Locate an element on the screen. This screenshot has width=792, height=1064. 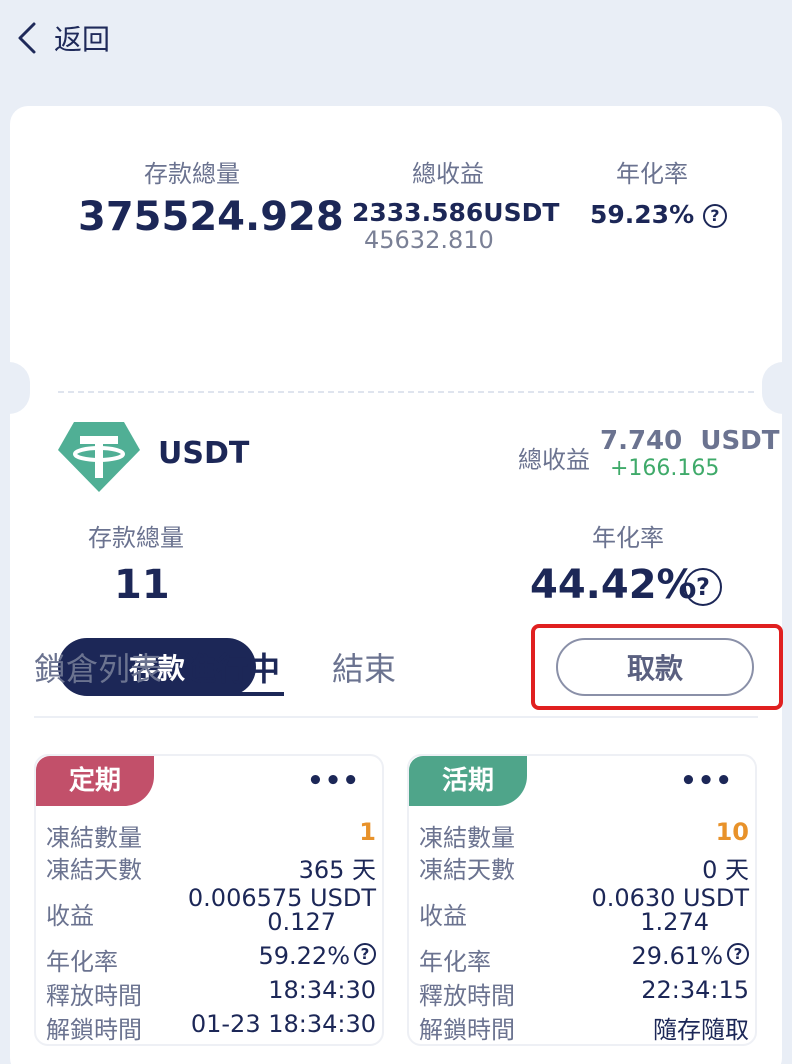
apy-value: 59.22% is located at coordinates (304, 956).